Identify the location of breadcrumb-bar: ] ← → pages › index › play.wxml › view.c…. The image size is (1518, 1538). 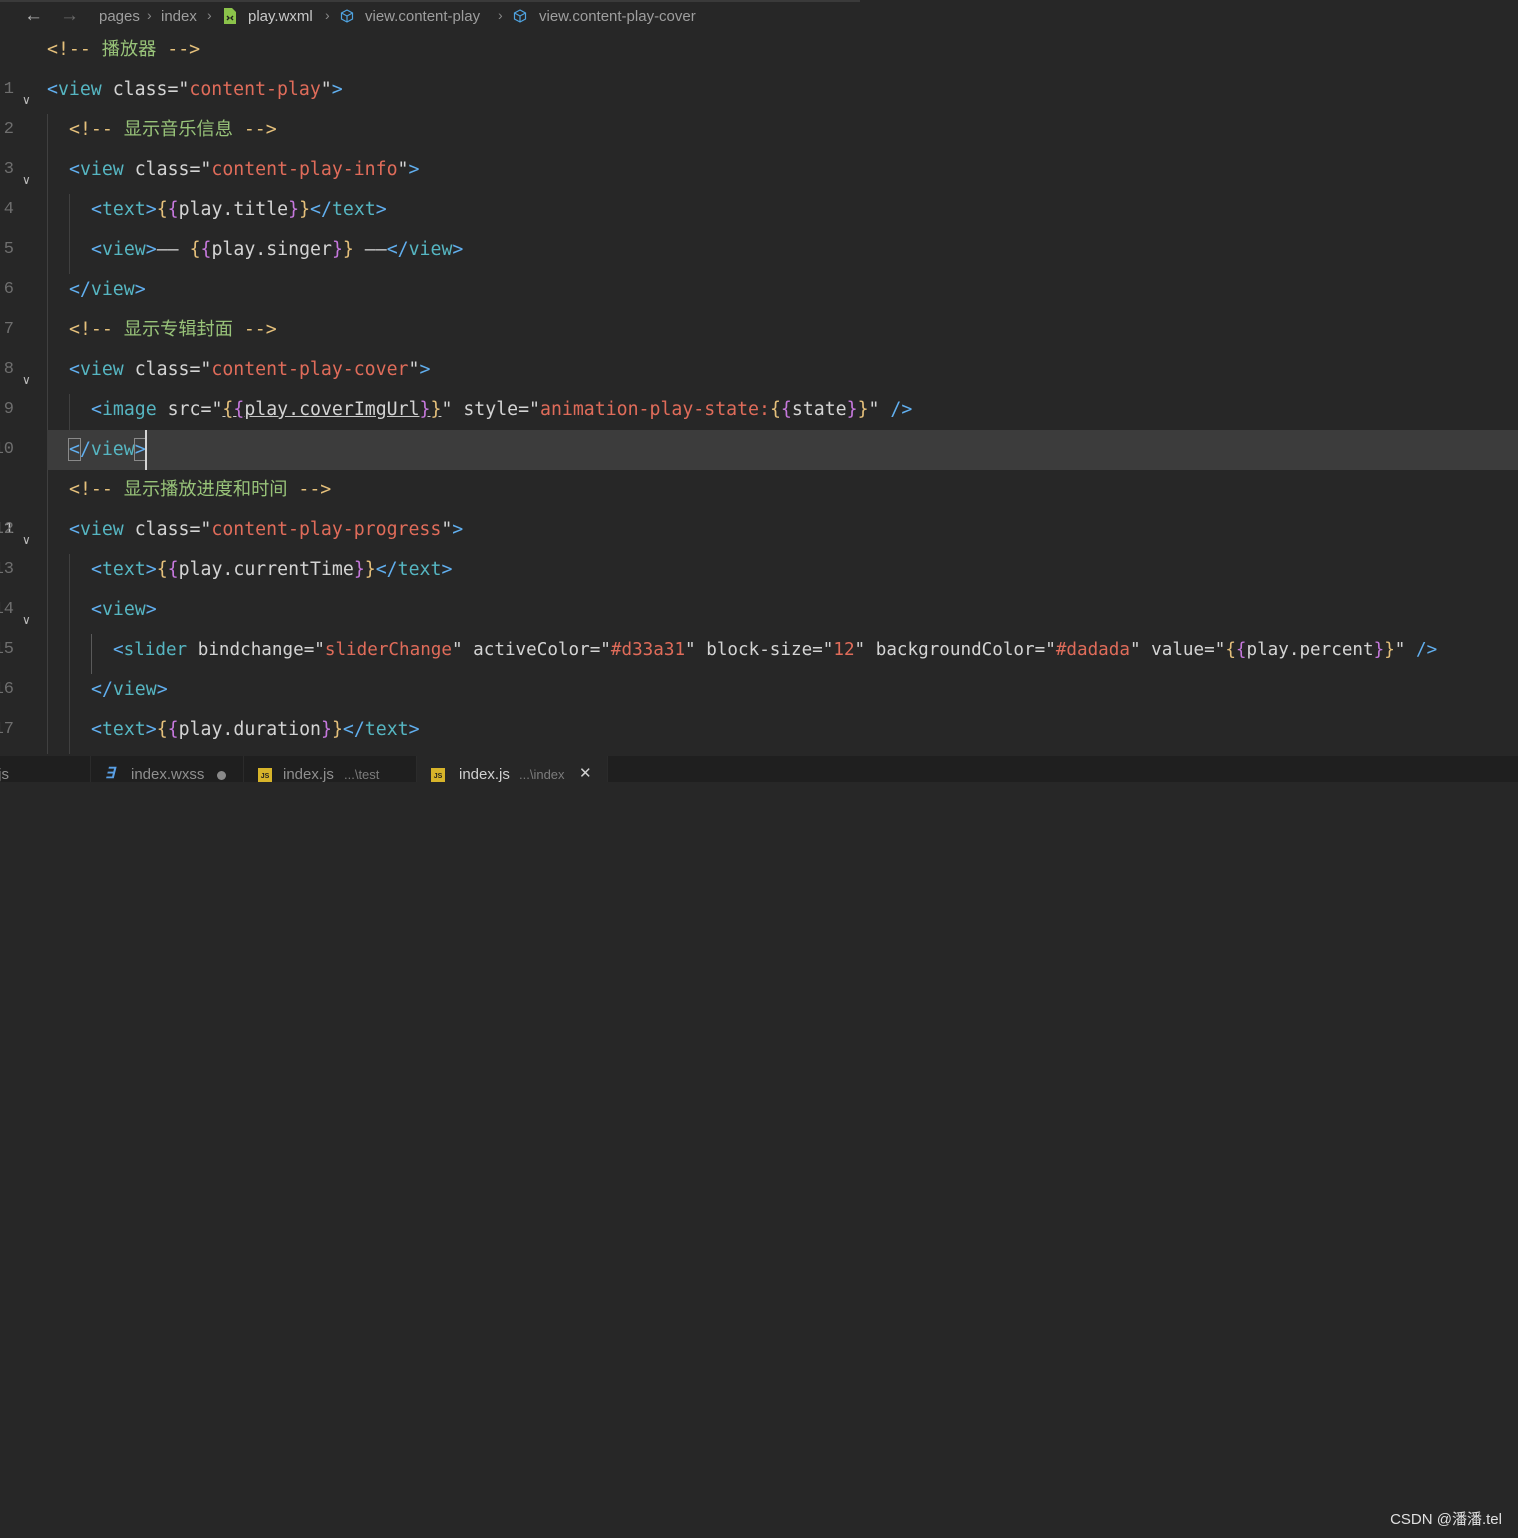
(759, 17).